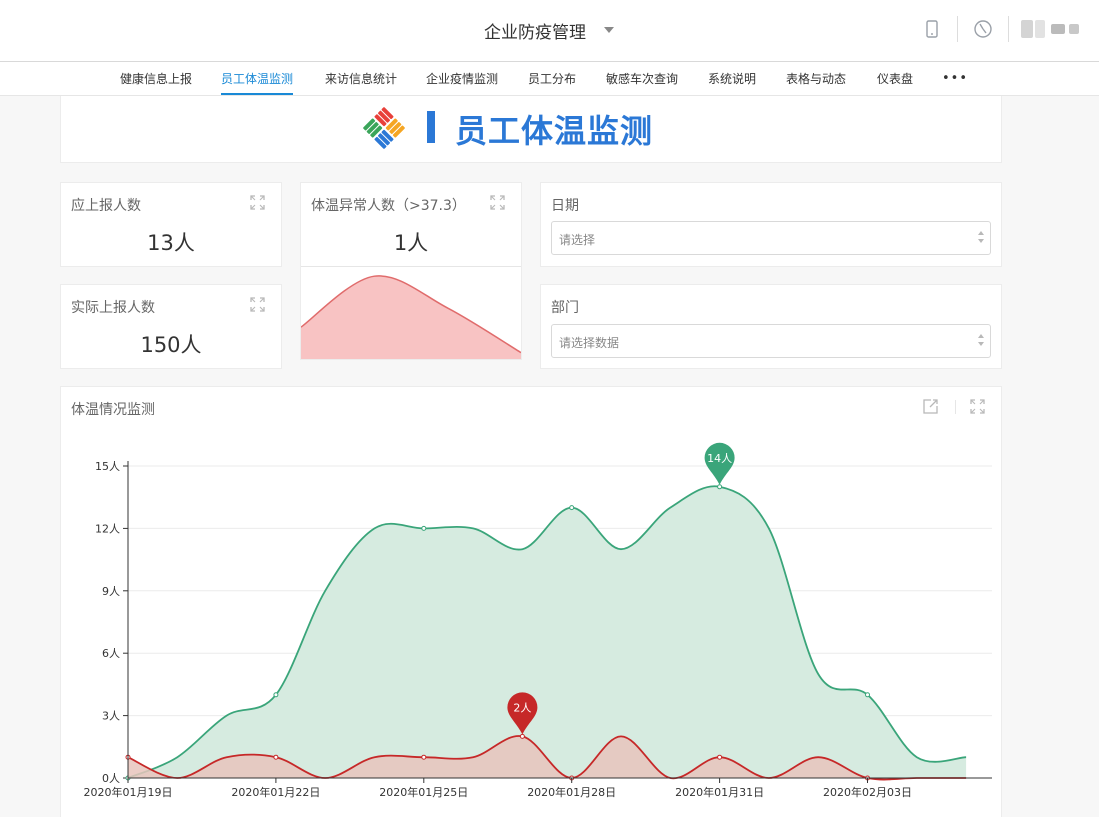  Describe the element at coordinates (111, 653) in the screenshot. I see `y-tick-label: 6人` at that location.